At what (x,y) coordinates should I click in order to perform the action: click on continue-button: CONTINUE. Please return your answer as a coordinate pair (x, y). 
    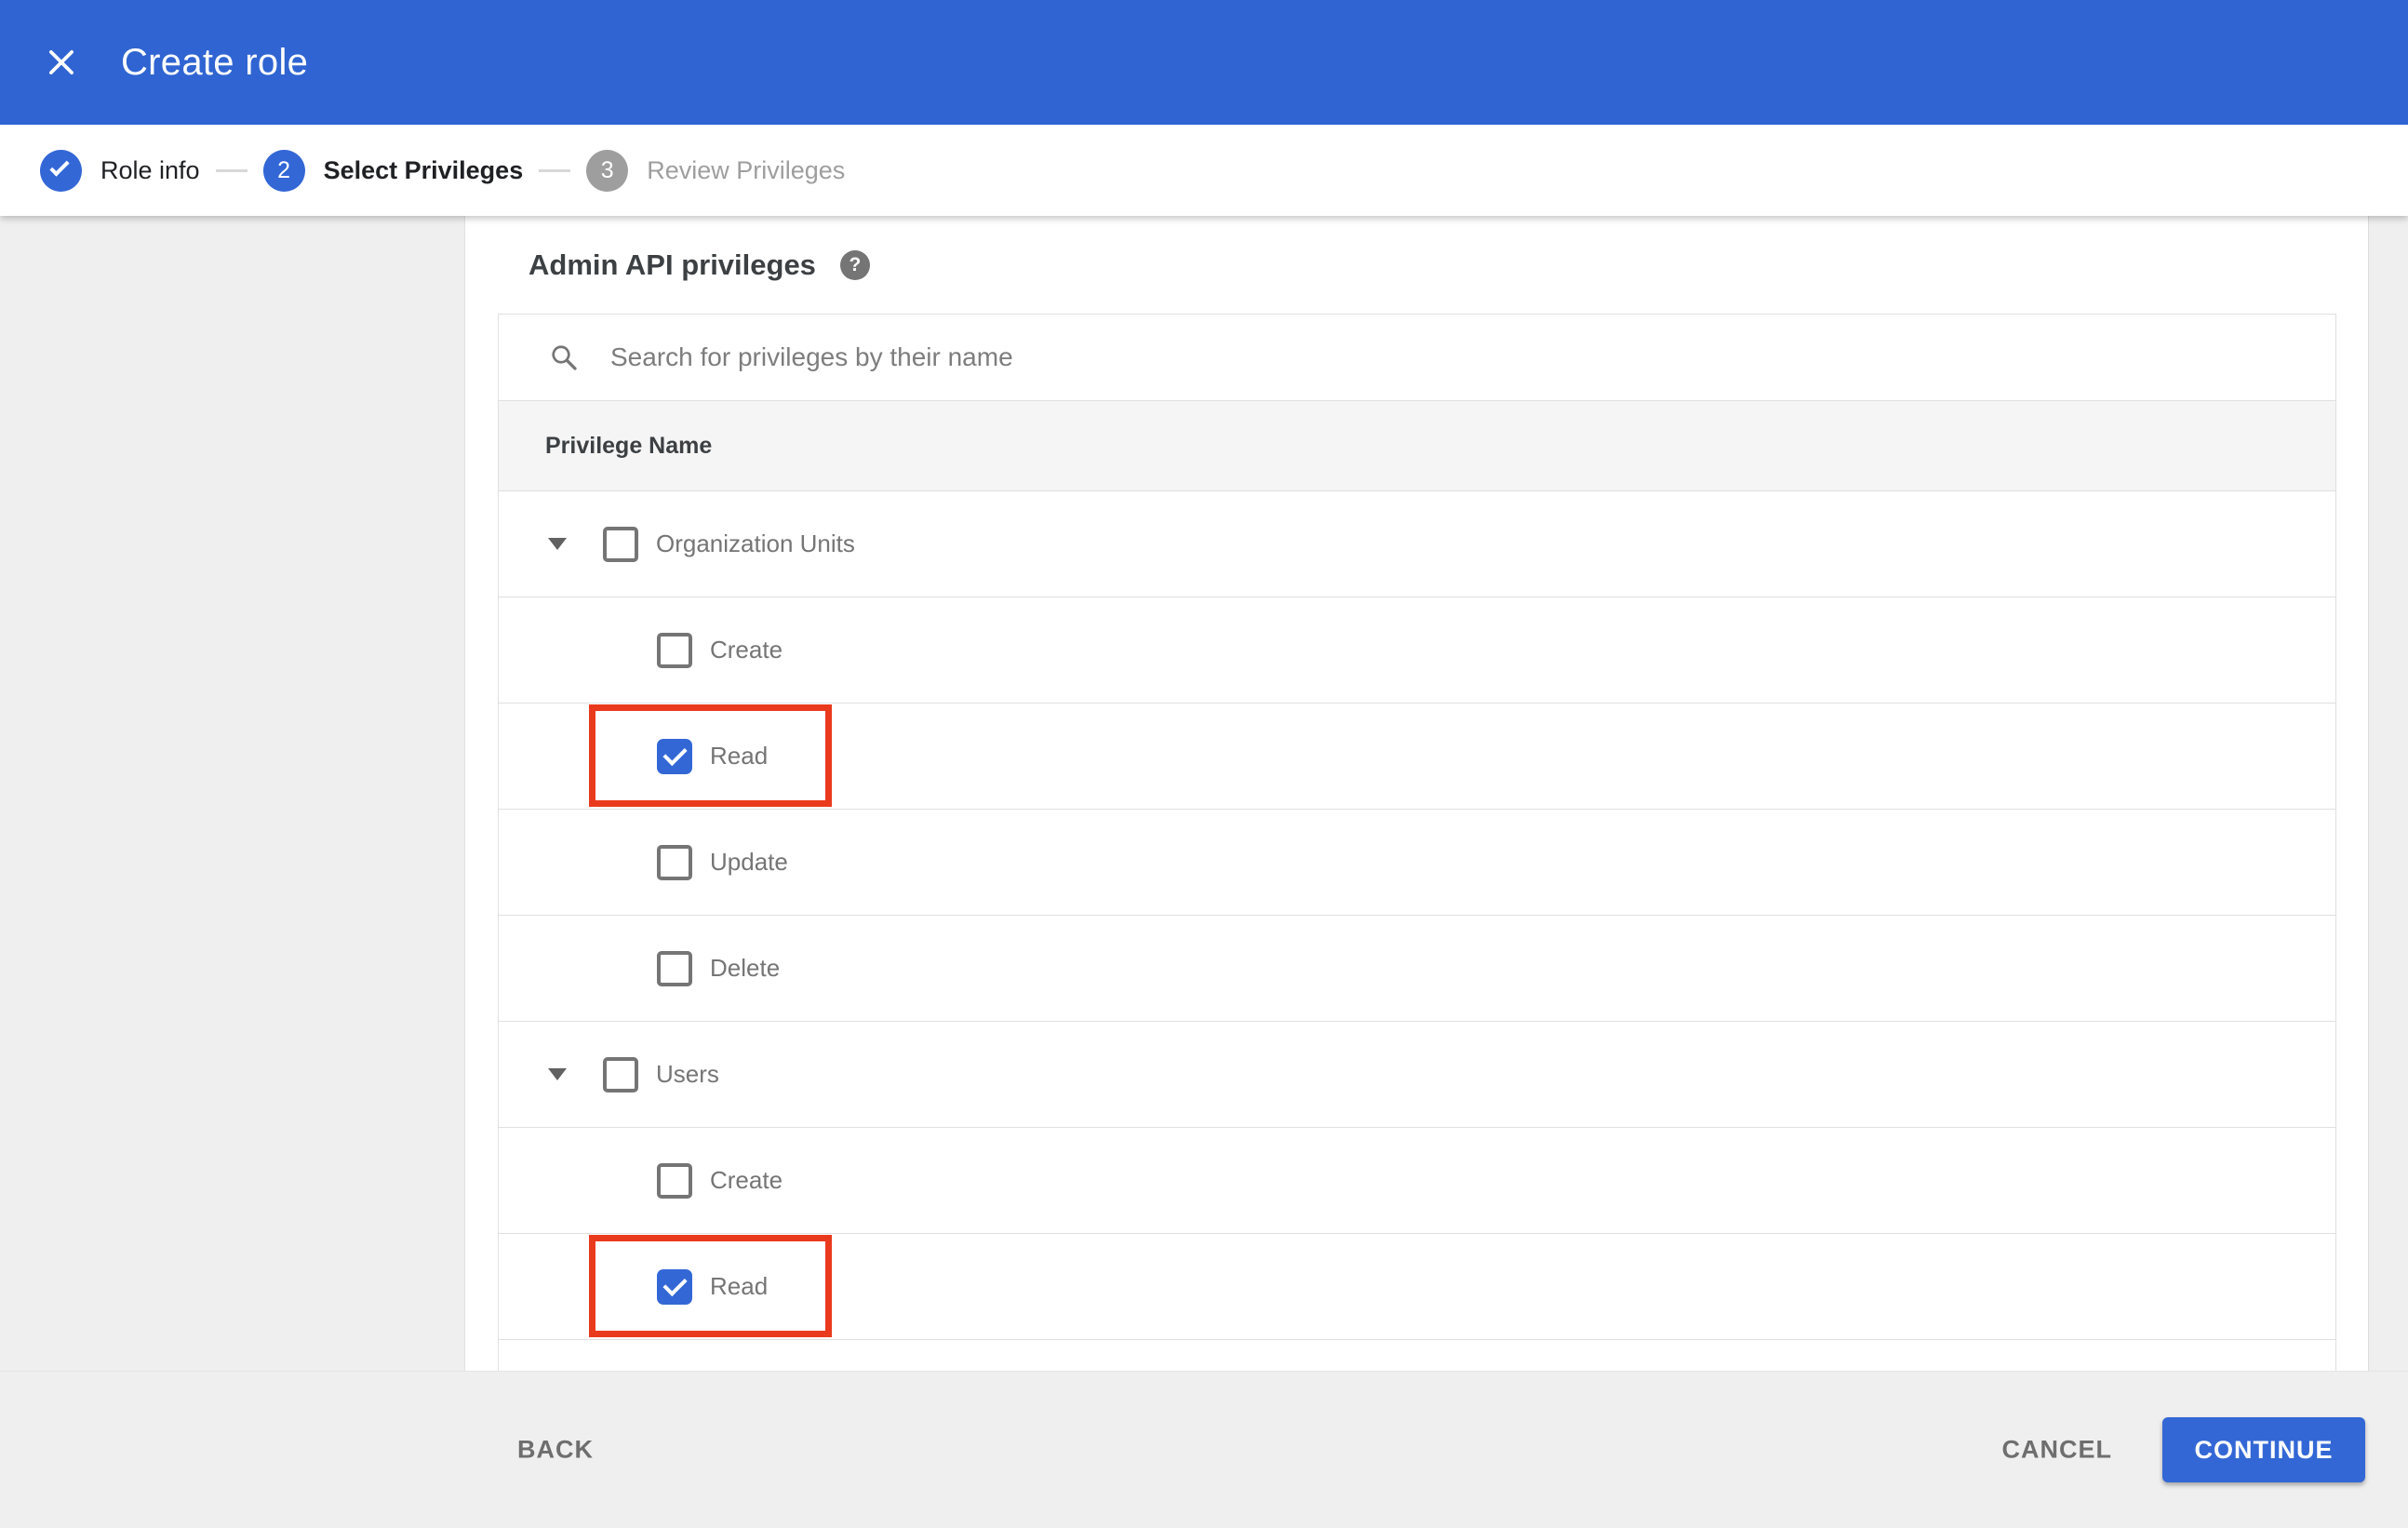
    Looking at the image, I should click on (2263, 1449).